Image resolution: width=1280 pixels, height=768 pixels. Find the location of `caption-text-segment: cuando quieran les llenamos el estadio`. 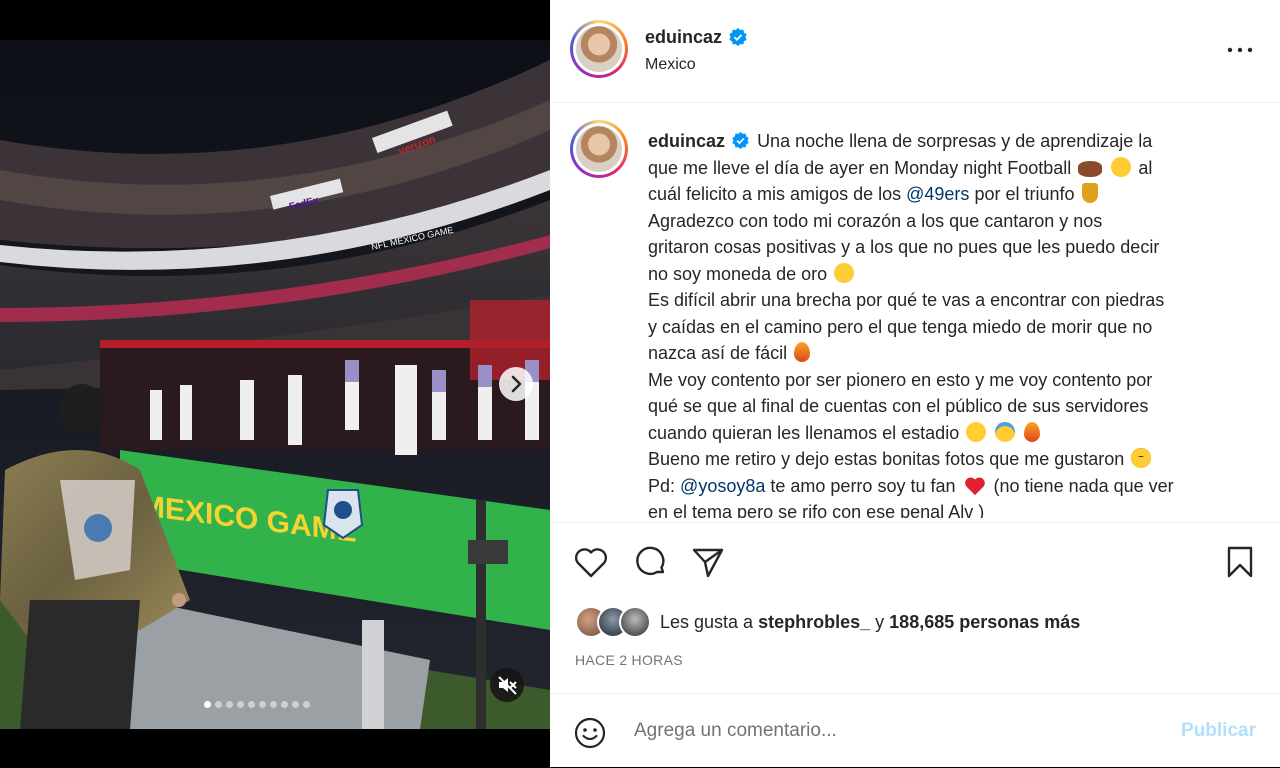

caption-text-segment: cuando quieran les llenamos el estadio is located at coordinates (804, 432).